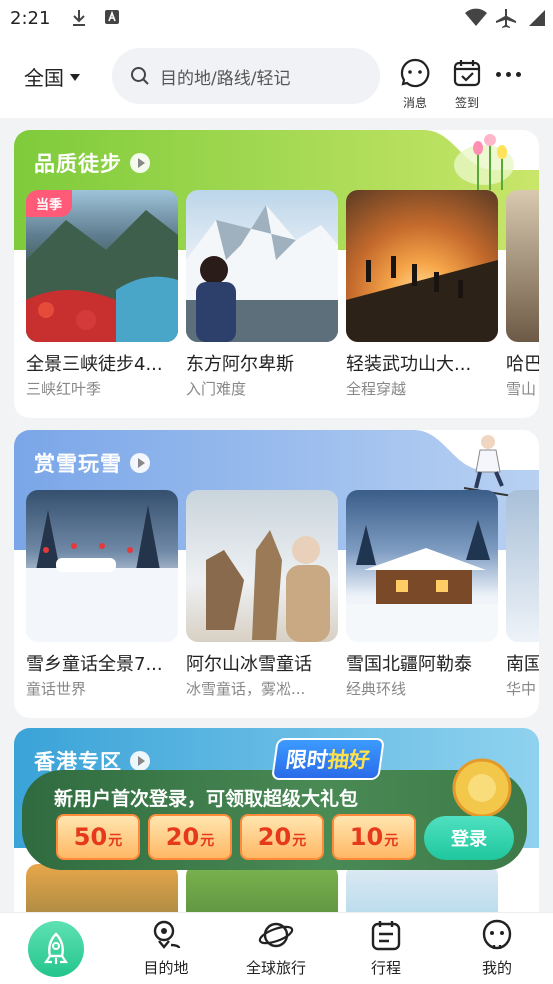  Describe the element at coordinates (488, 466) in the screenshot. I see `skier-decoration-icon` at that location.